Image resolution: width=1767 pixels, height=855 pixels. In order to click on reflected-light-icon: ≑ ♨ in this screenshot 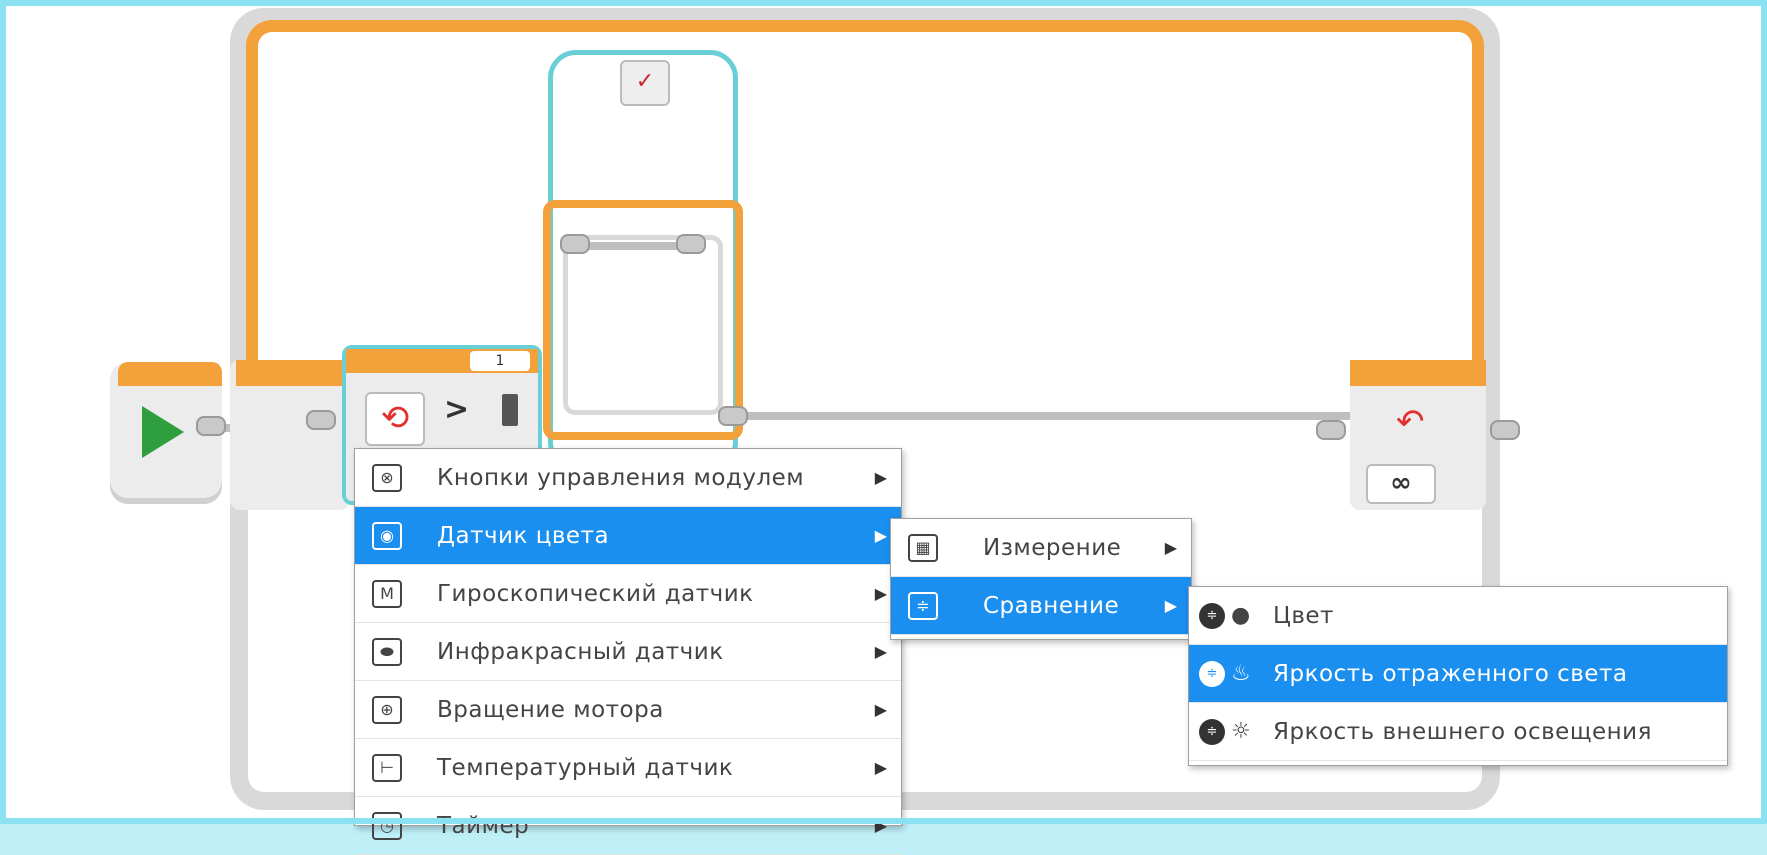, I will do `click(1229, 673)`.